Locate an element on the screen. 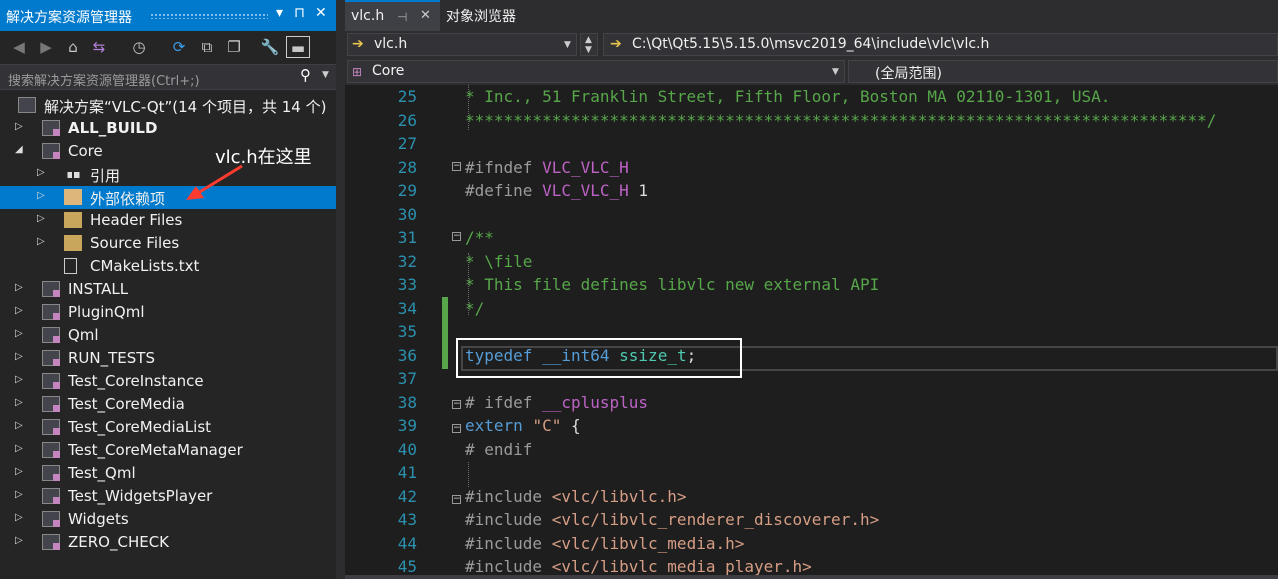 This screenshot has width=1278, height=579. tree-item: ▷ ZERO_CHECK is located at coordinates (168, 542).